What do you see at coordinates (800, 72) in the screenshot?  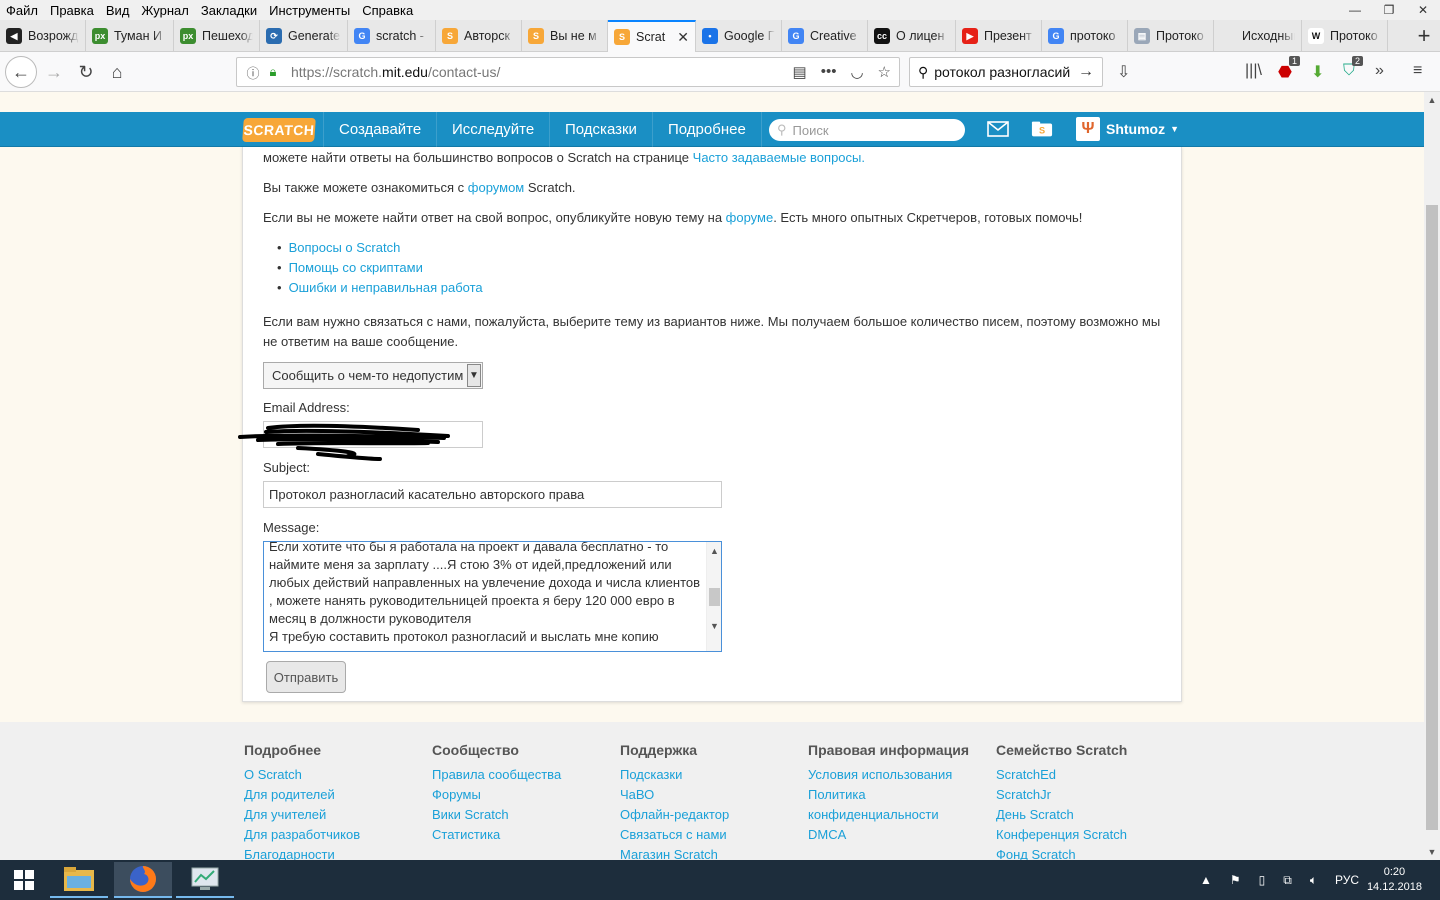 I see `reader-view-icon: ▤` at bounding box center [800, 72].